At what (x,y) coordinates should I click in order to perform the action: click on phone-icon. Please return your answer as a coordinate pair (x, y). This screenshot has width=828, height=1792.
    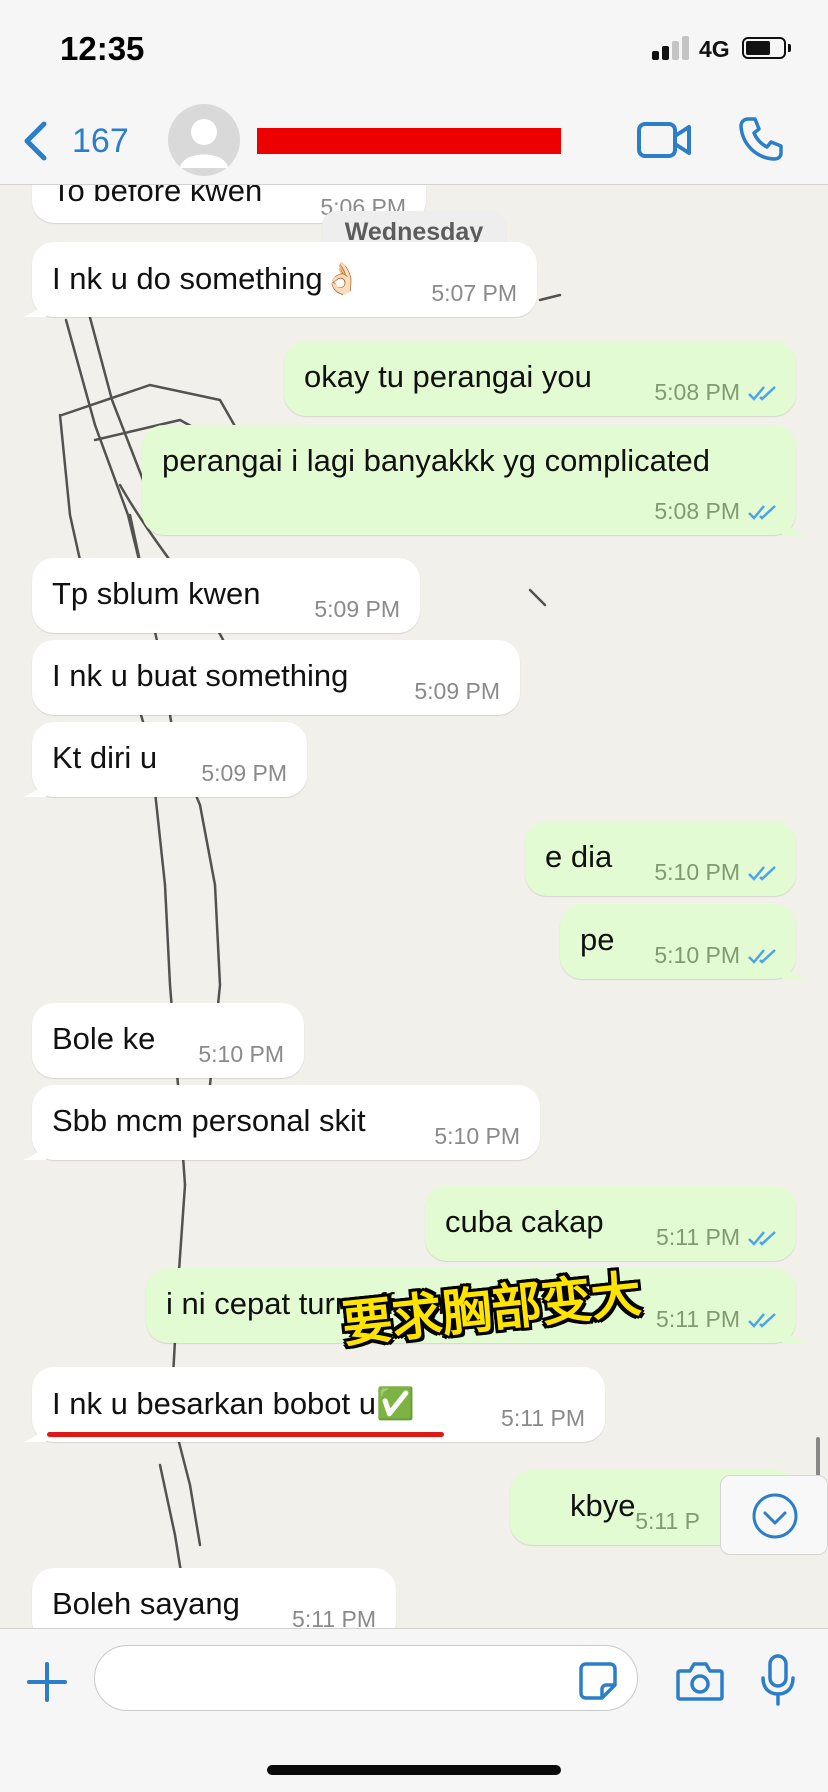
    Looking at the image, I should click on (761, 139).